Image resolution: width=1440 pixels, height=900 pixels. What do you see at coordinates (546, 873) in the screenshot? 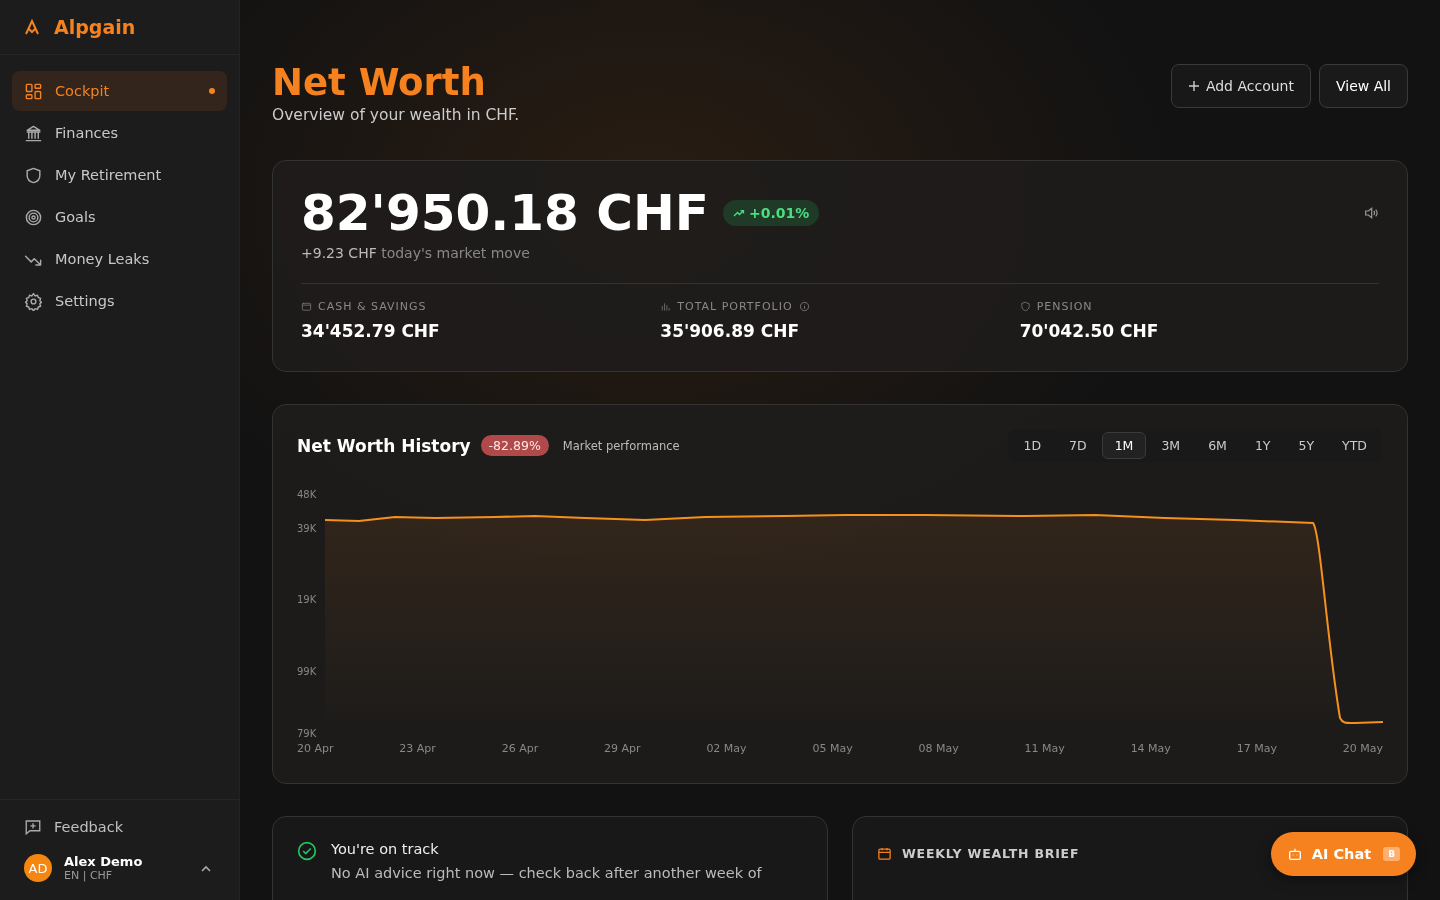
I see `status-text: No AI advice right now — check back after another week of` at bounding box center [546, 873].